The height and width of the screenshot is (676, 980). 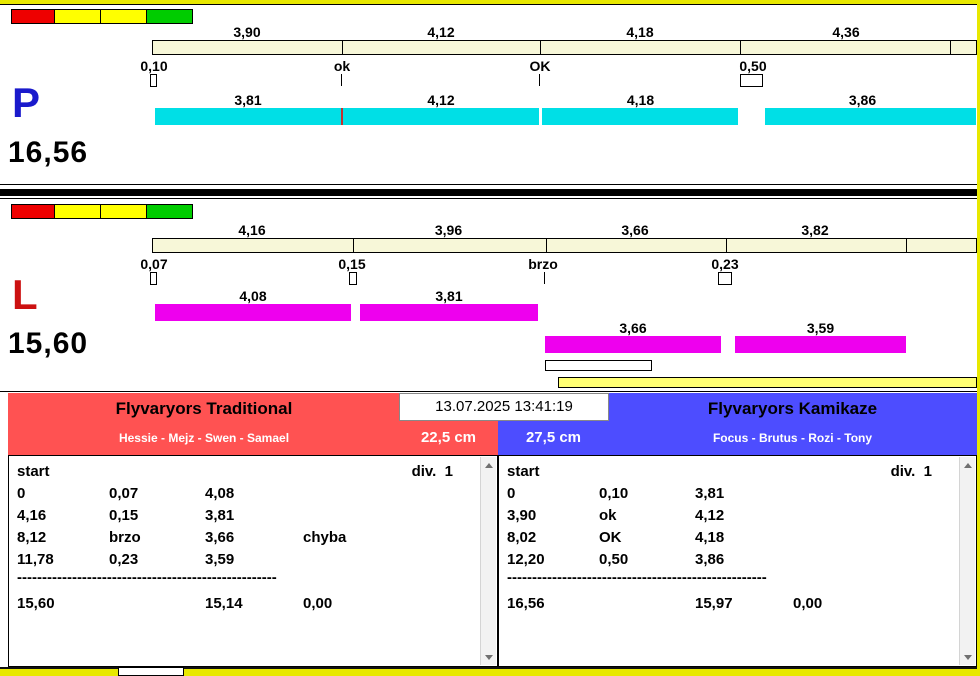 What do you see at coordinates (608, 515) in the screenshot?
I see `cell-change-time: ok` at bounding box center [608, 515].